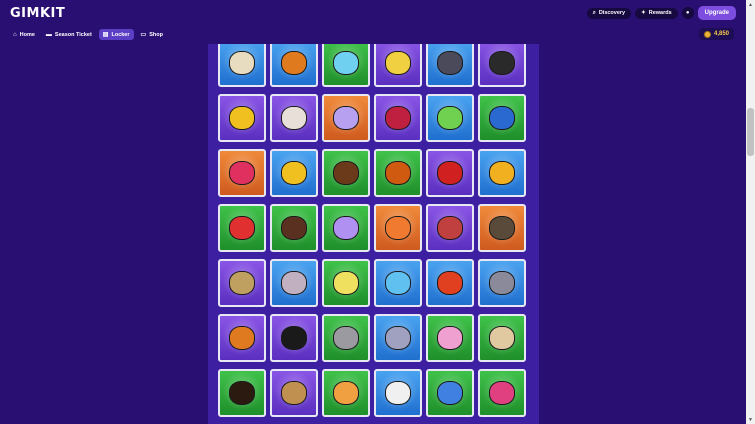 The height and width of the screenshot is (424, 755). I want to click on toy-mouse-icon, so click(294, 283).